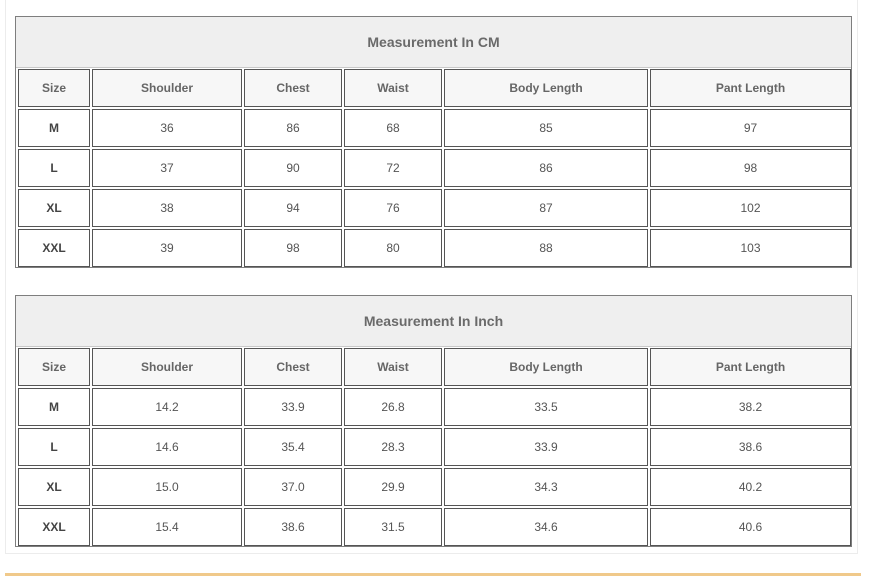  Describe the element at coordinates (750, 128) in the screenshot. I see `pant-length-cell: 97` at that location.